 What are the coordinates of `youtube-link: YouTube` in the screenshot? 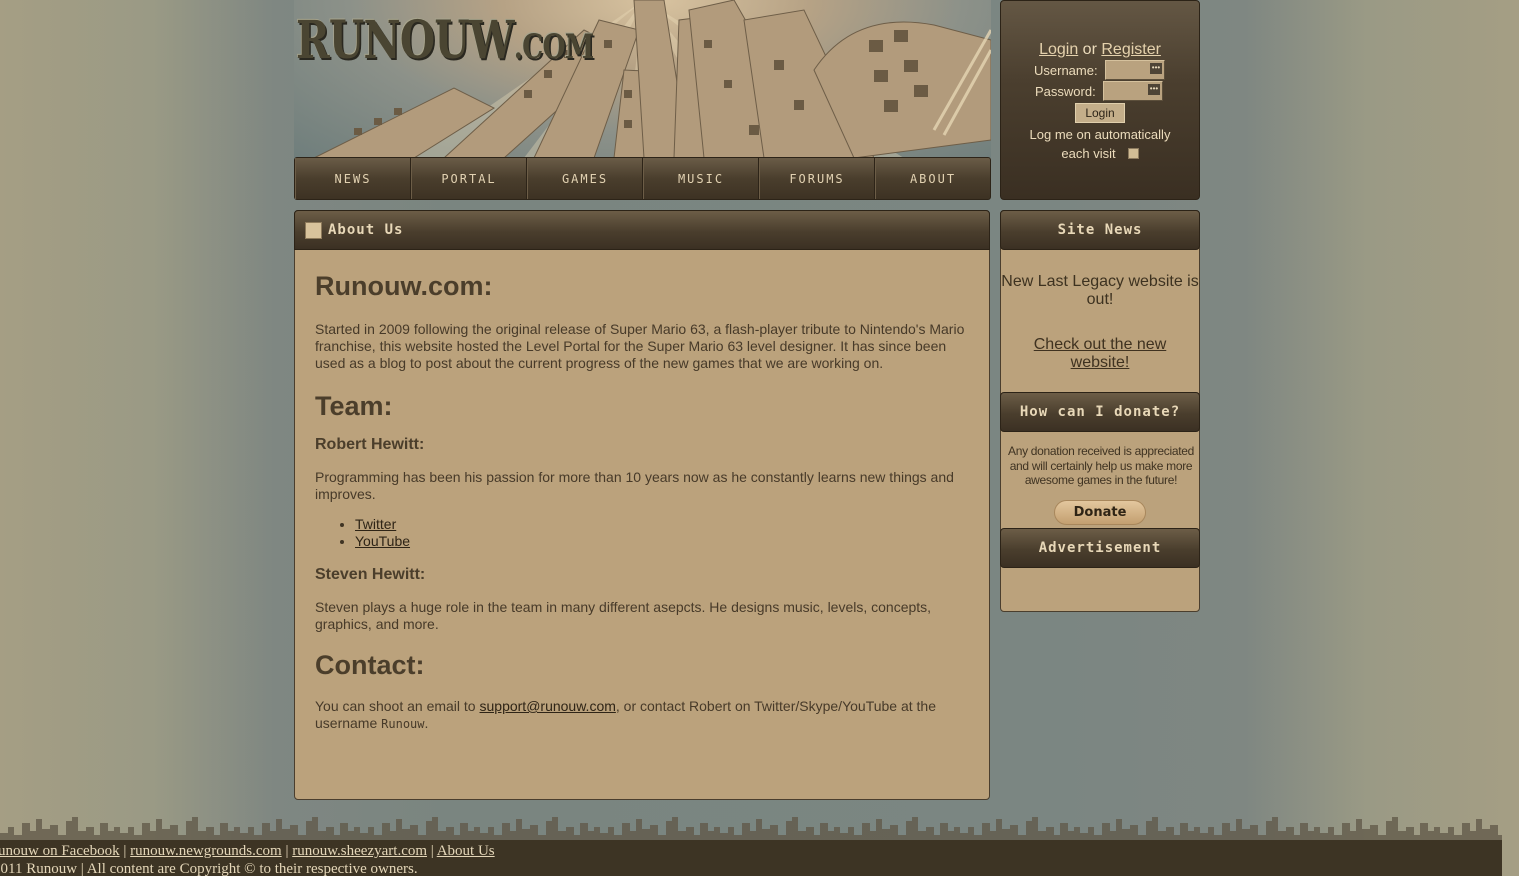 It's located at (382, 541).